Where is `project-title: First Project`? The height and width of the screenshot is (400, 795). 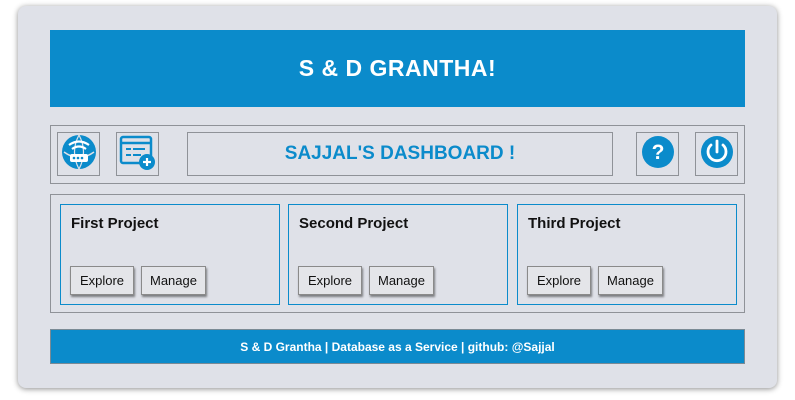 project-title: First Project is located at coordinates (115, 223).